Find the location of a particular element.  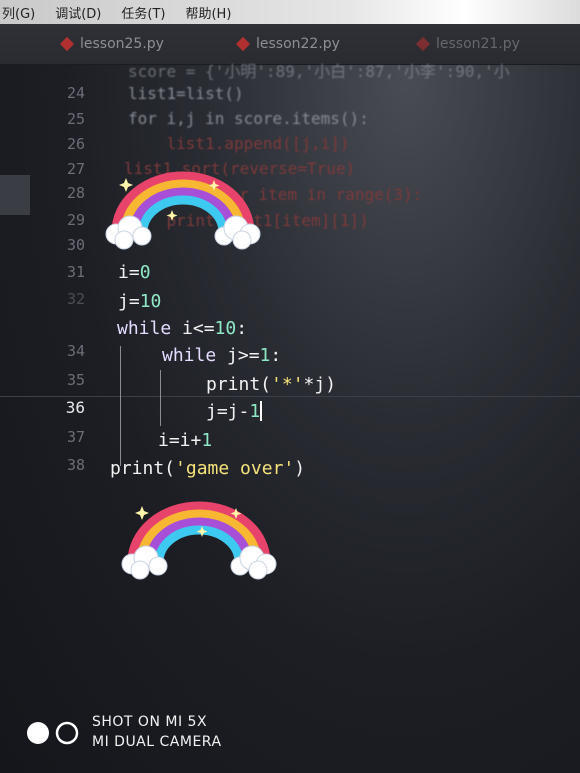

dual-camera-icon is located at coordinates (53, 733).